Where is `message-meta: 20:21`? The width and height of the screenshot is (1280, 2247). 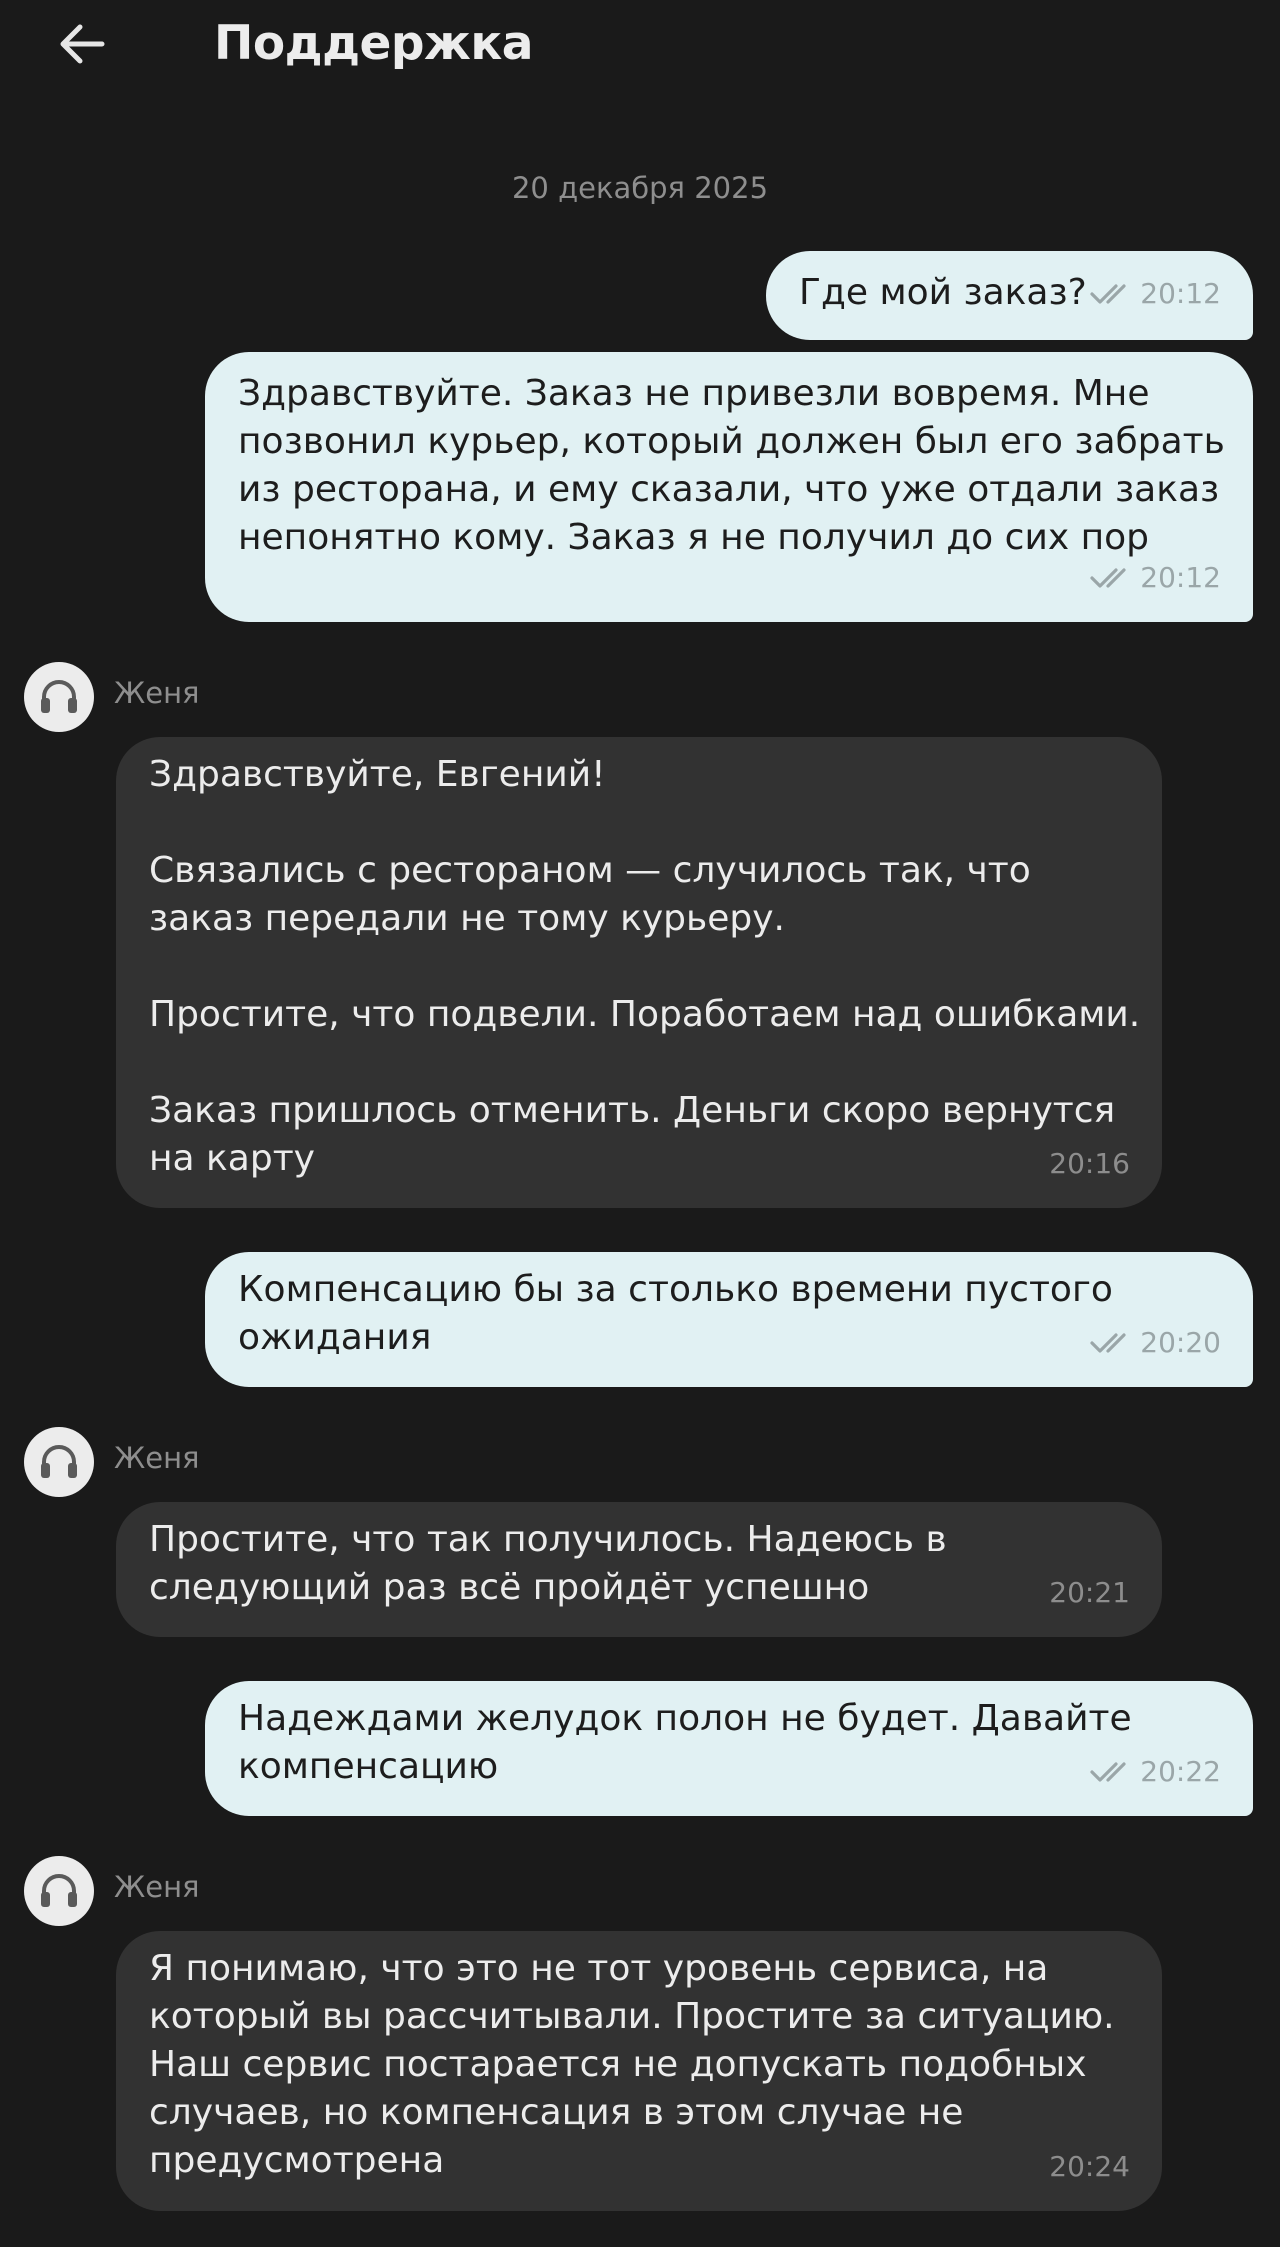
message-meta: 20:21 is located at coordinates (1089, 1593).